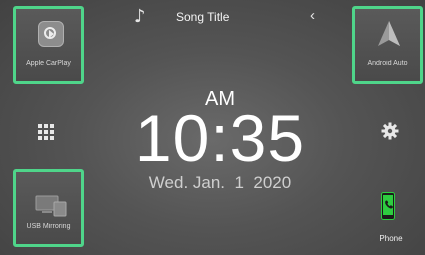 The width and height of the screenshot is (425, 255). Describe the element at coordinates (140, 16) in the screenshot. I see `music-note-icon: ♪` at that location.